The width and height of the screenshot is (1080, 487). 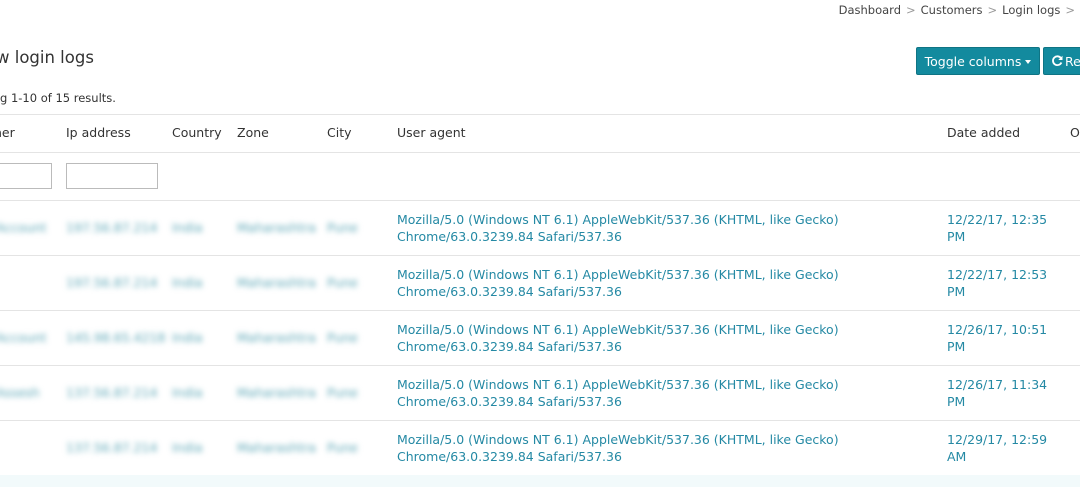 What do you see at coordinates (983, 132) in the screenshot?
I see `column-header-date-added: Date added` at bounding box center [983, 132].